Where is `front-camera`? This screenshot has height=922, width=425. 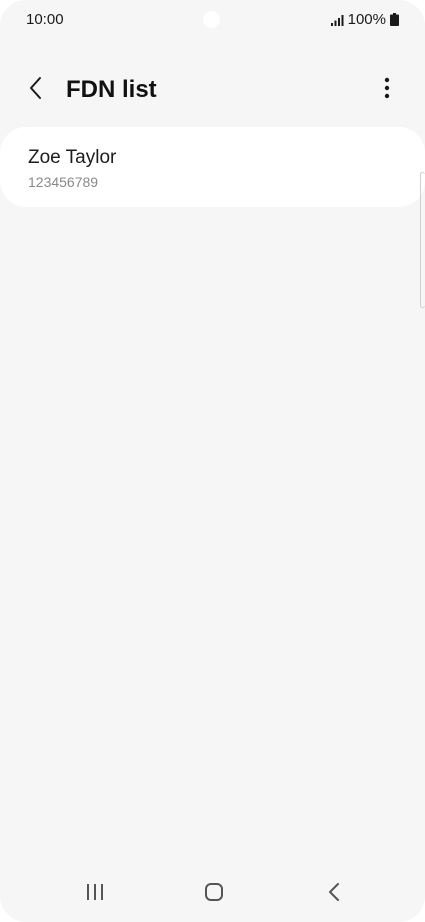
front-camera is located at coordinates (211, 19).